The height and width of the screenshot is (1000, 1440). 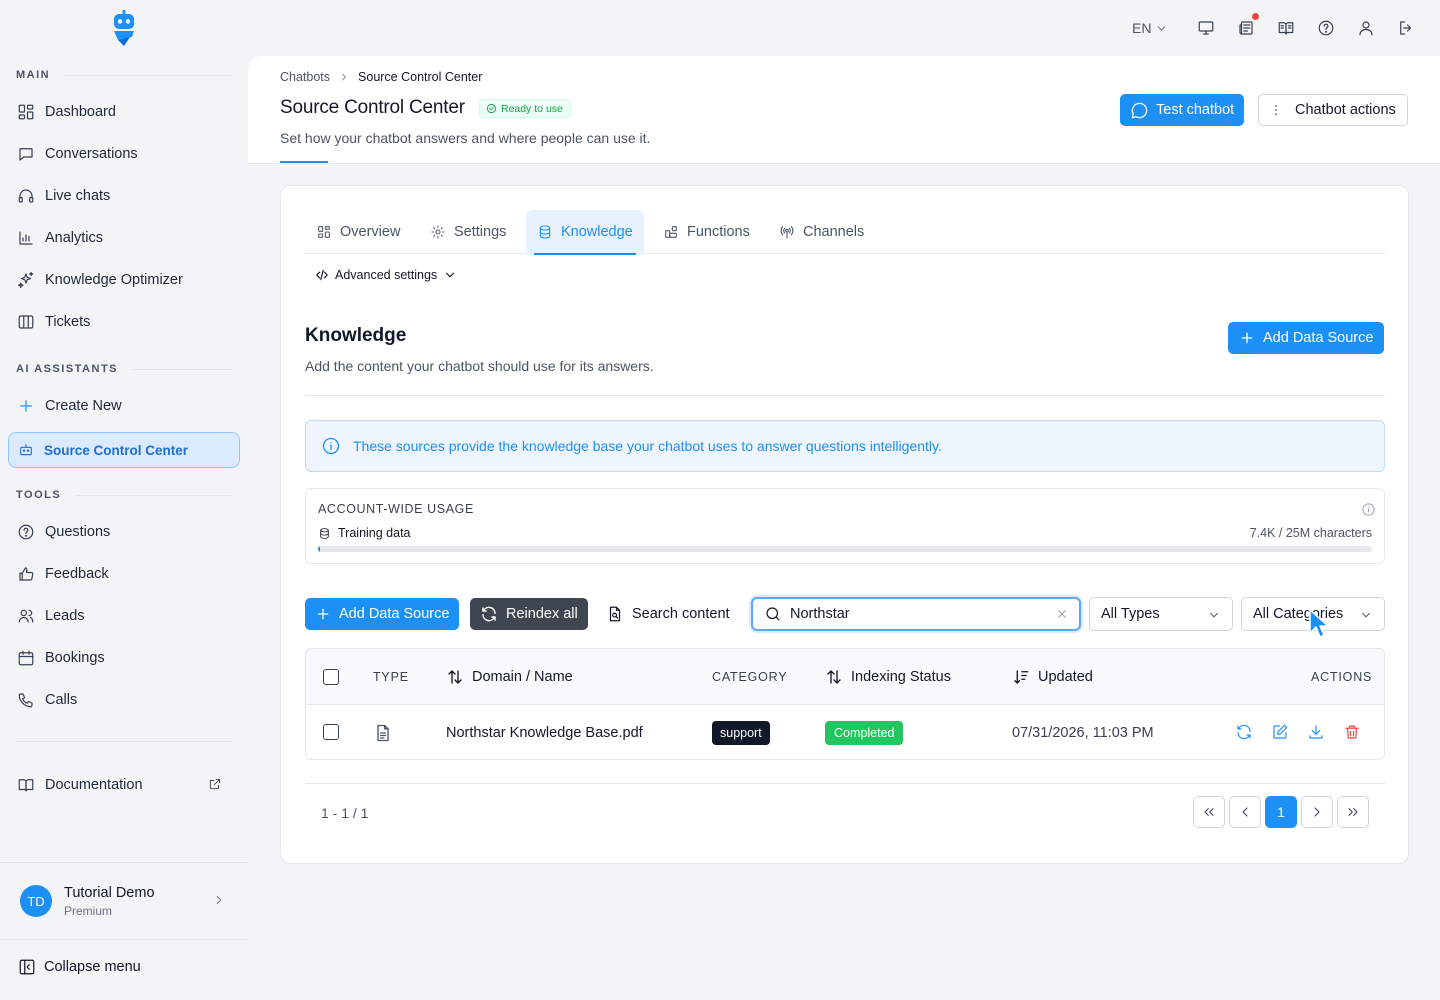 I want to click on clear-search-icon, so click(x=1062, y=614).